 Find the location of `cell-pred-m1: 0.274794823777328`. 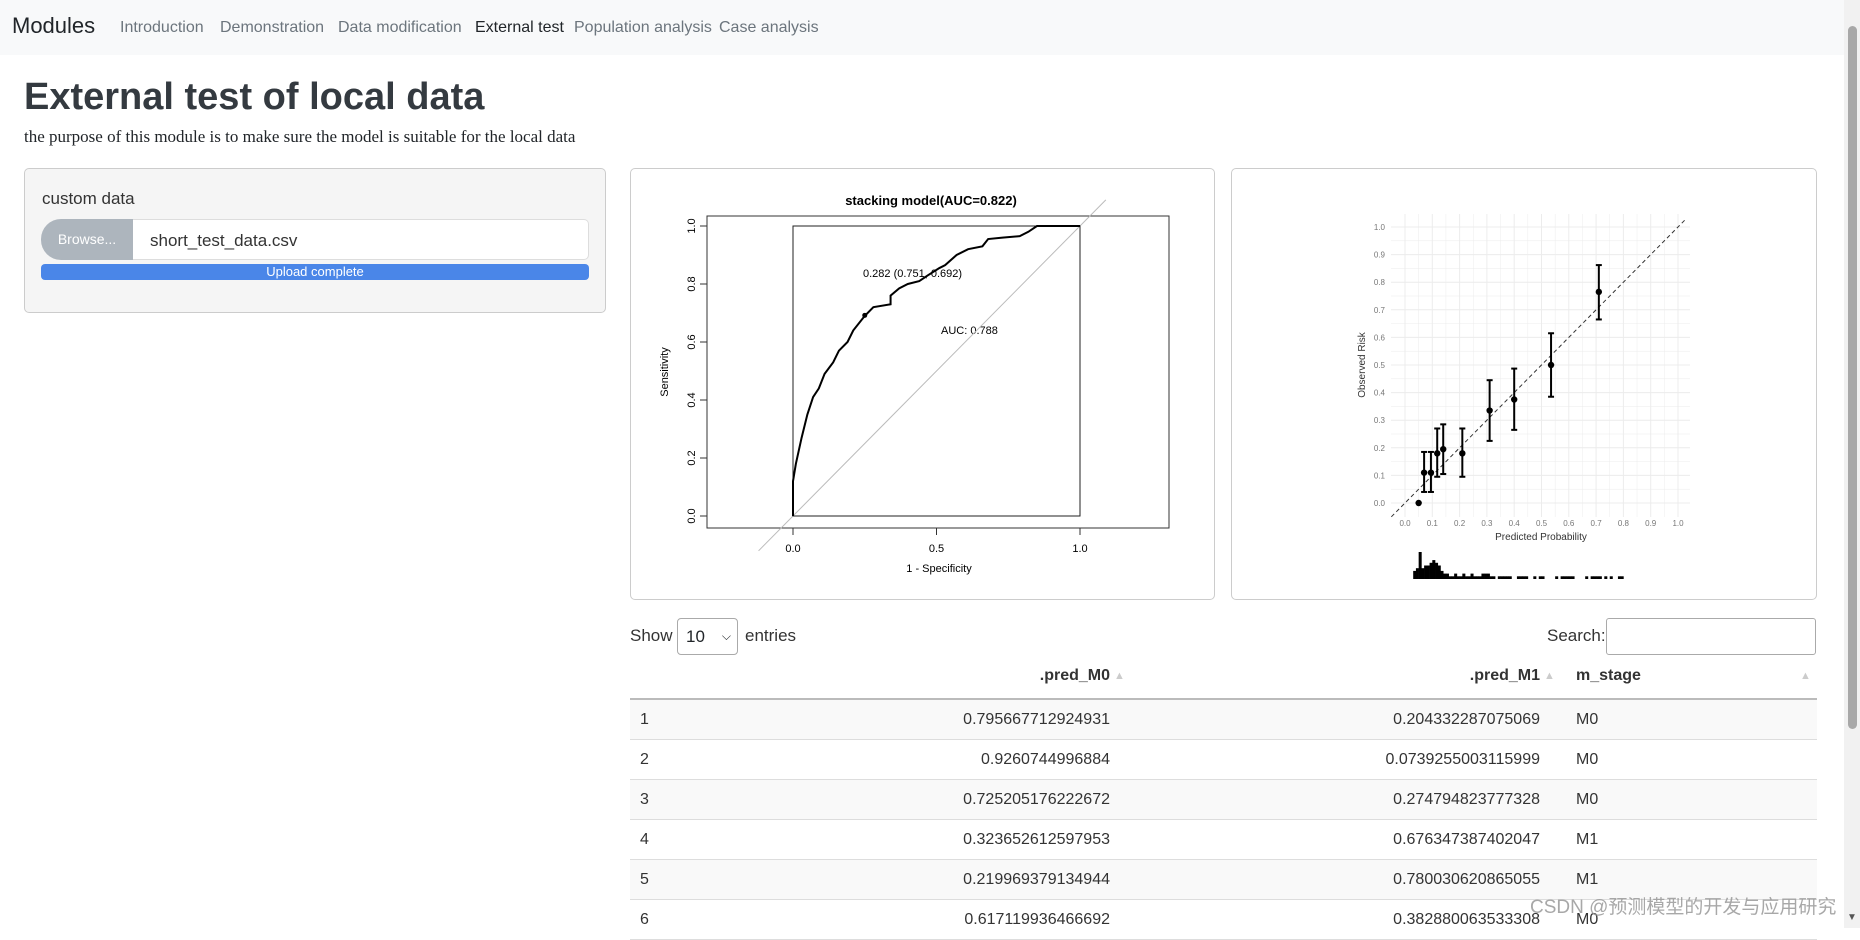

cell-pred-m1: 0.274794823777328 is located at coordinates (1466, 799).